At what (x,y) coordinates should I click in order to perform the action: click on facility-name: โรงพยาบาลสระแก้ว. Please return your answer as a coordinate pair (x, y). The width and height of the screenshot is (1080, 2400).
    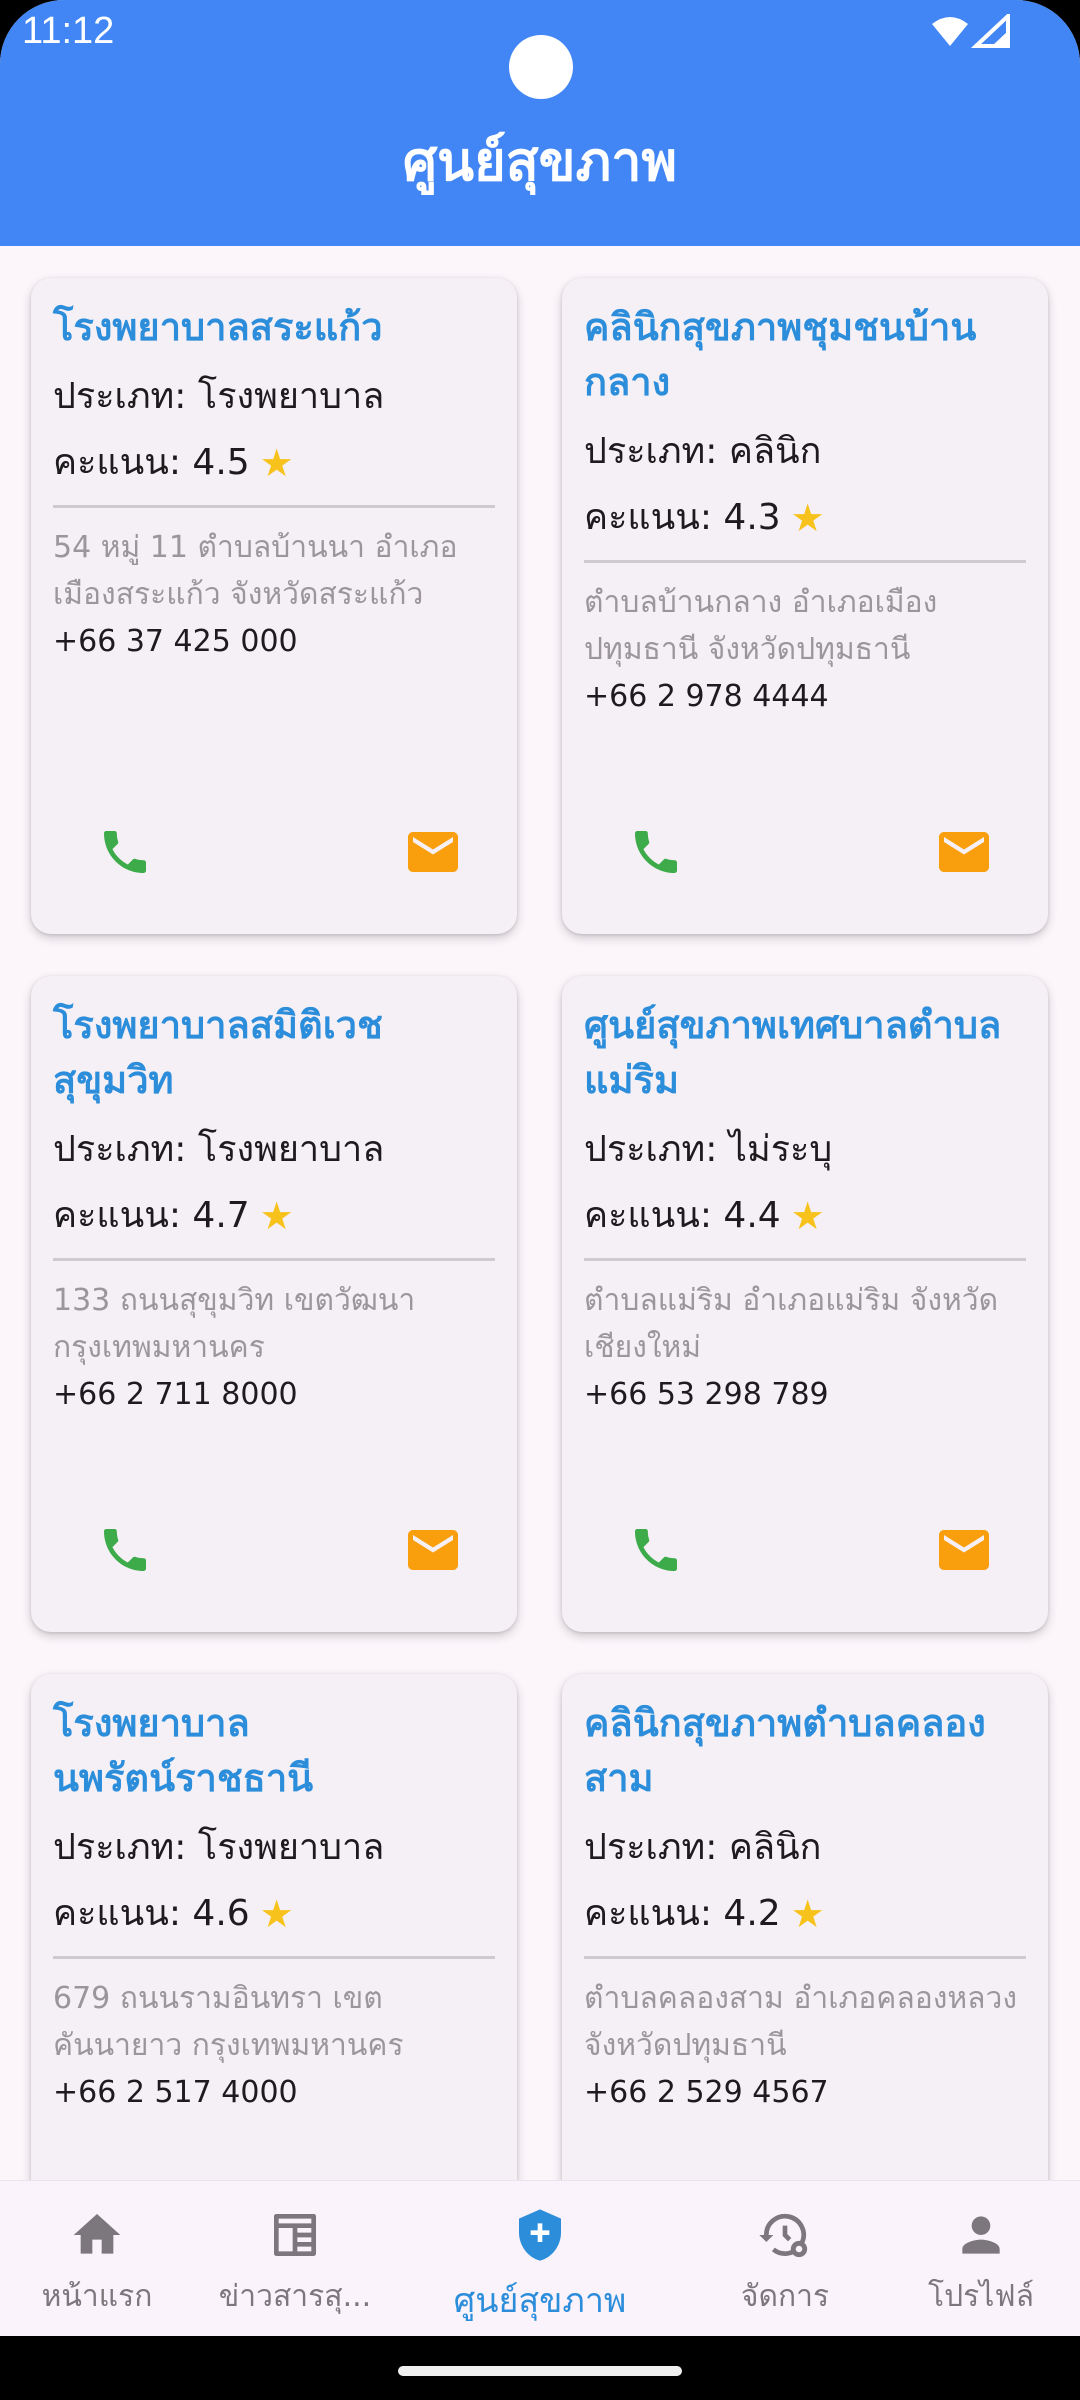
    Looking at the image, I should click on (218, 327).